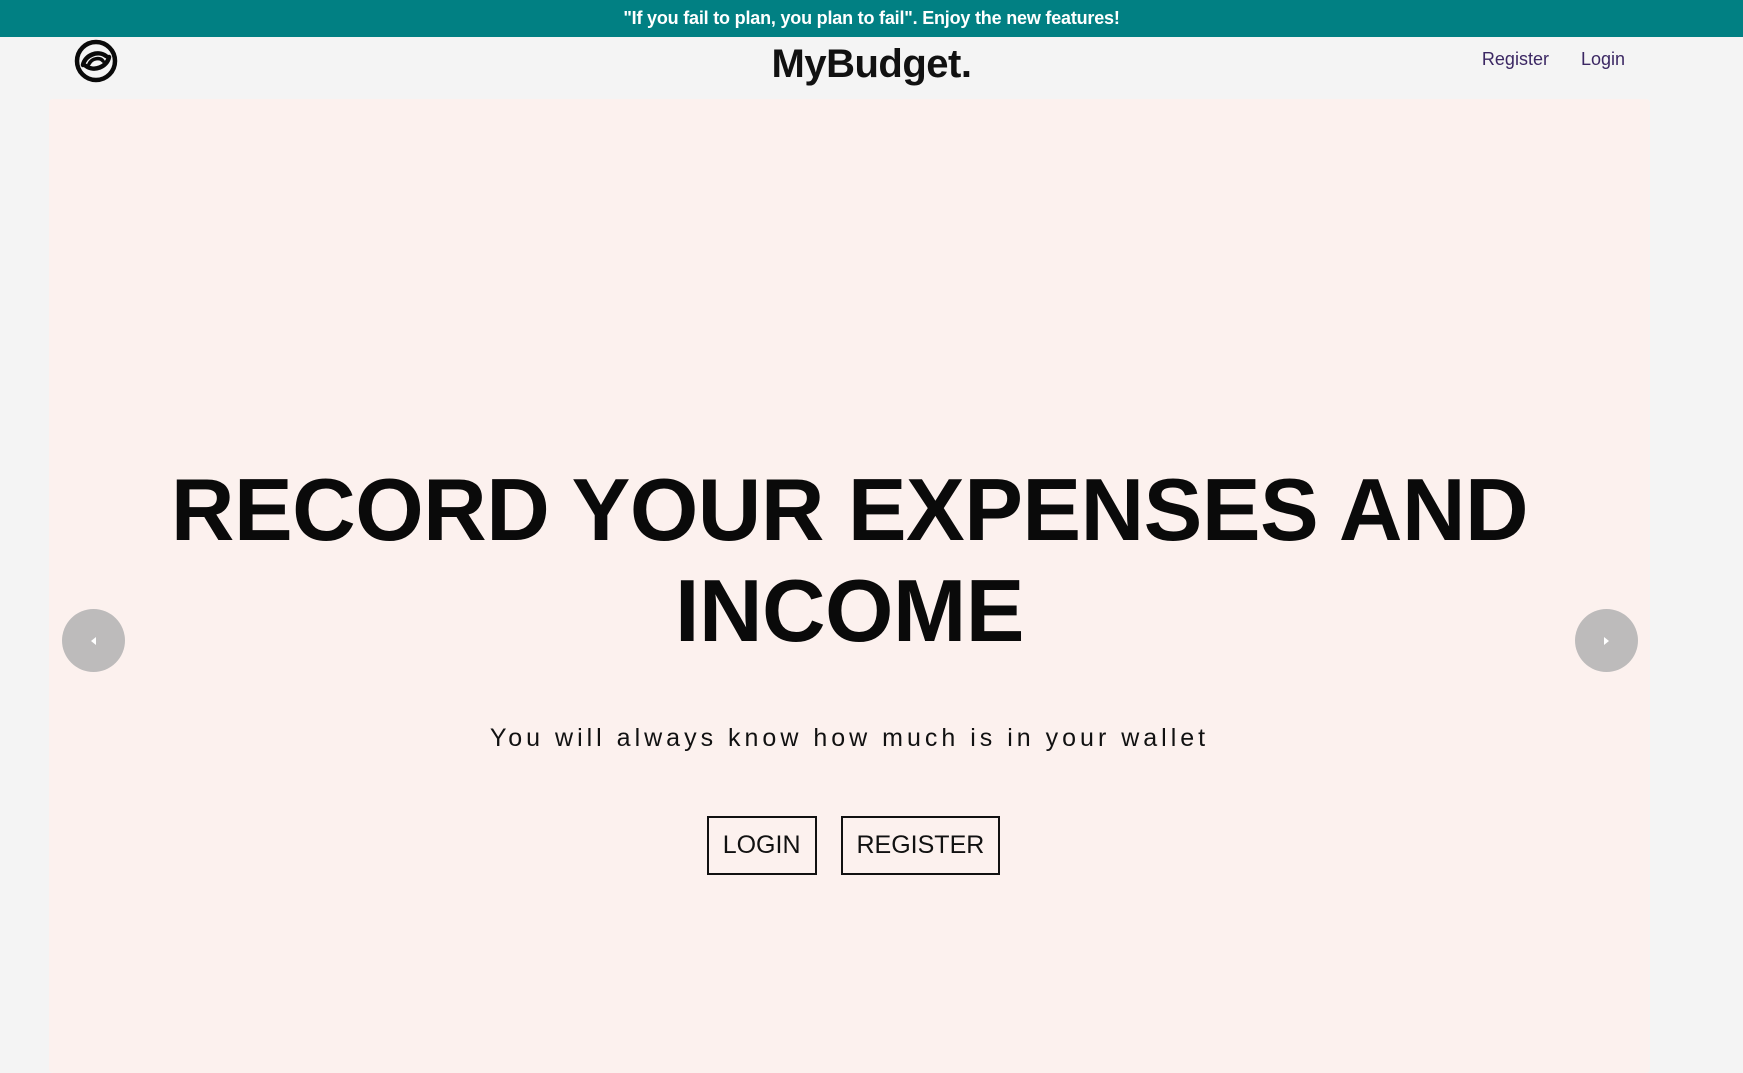 The height and width of the screenshot is (1073, 1743). I want to click on chevron-left-icon, so click(93, 640).